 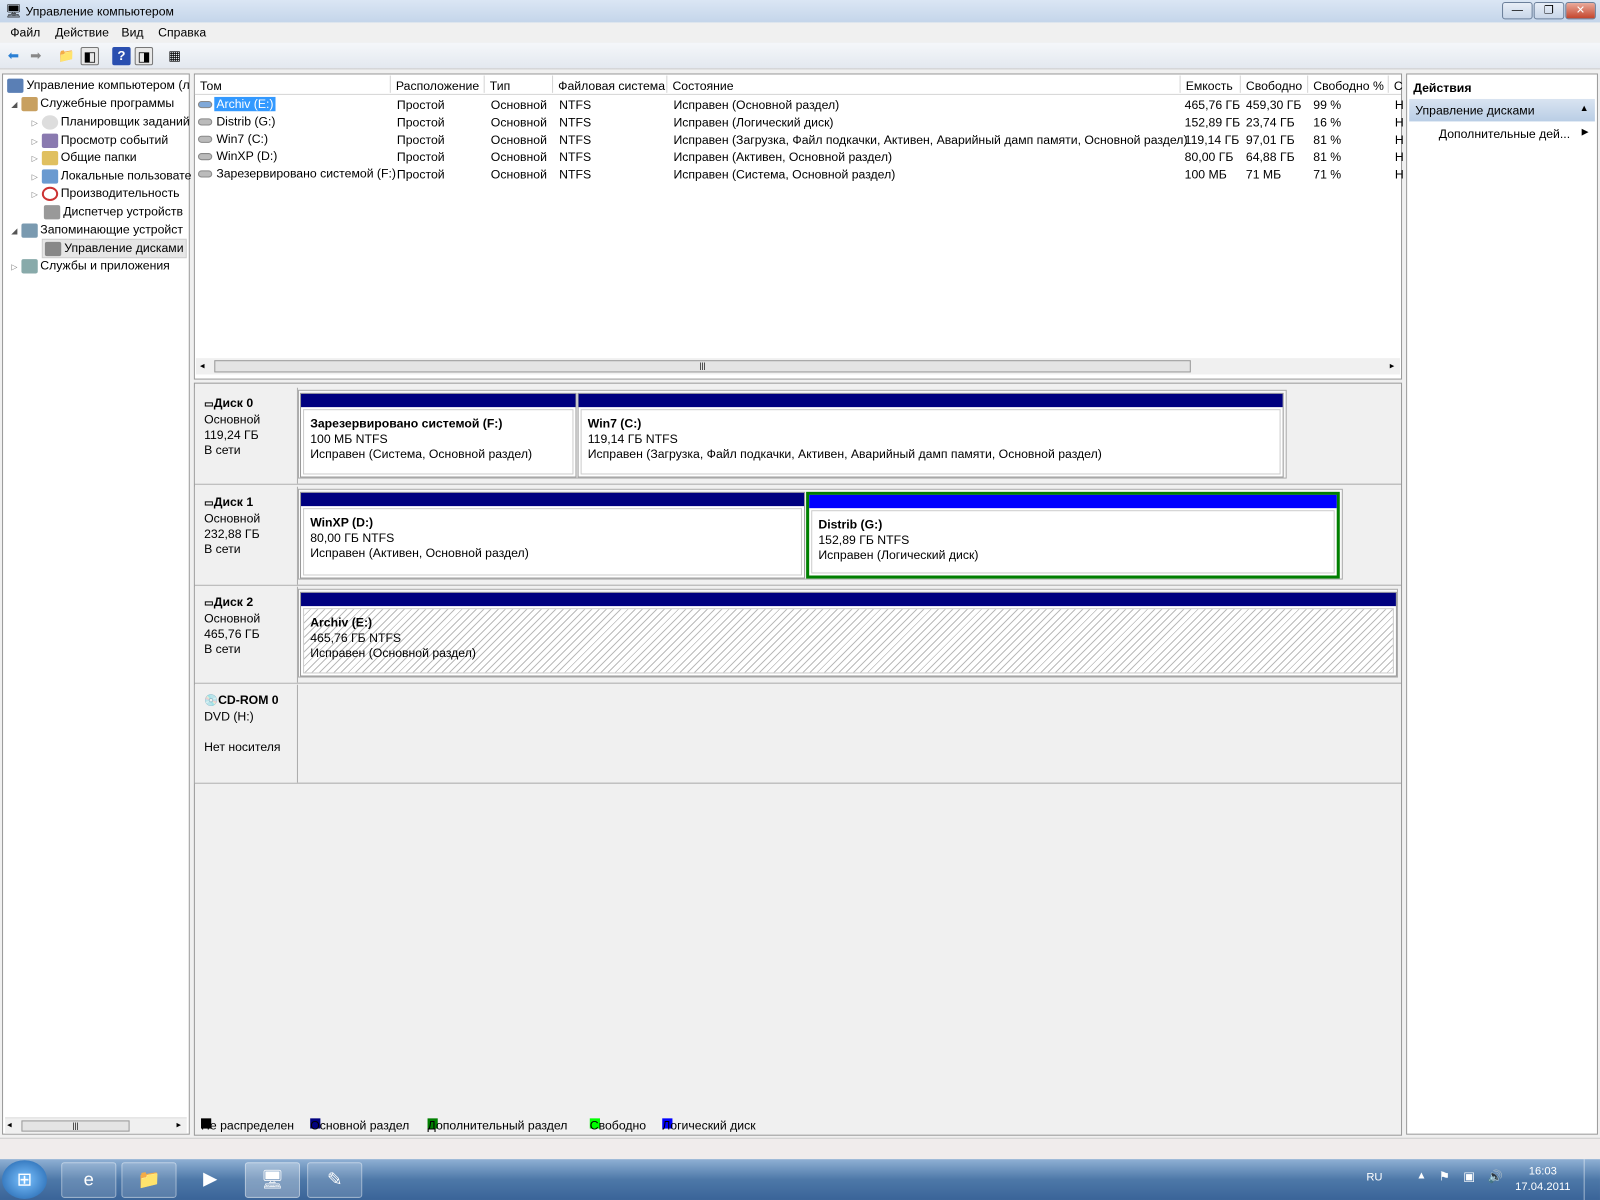 What do you see at coordinates (349, 438) in the screenshot?
I see `partition-size: 100 МБ NTFS` at bounding box center [349, 438].